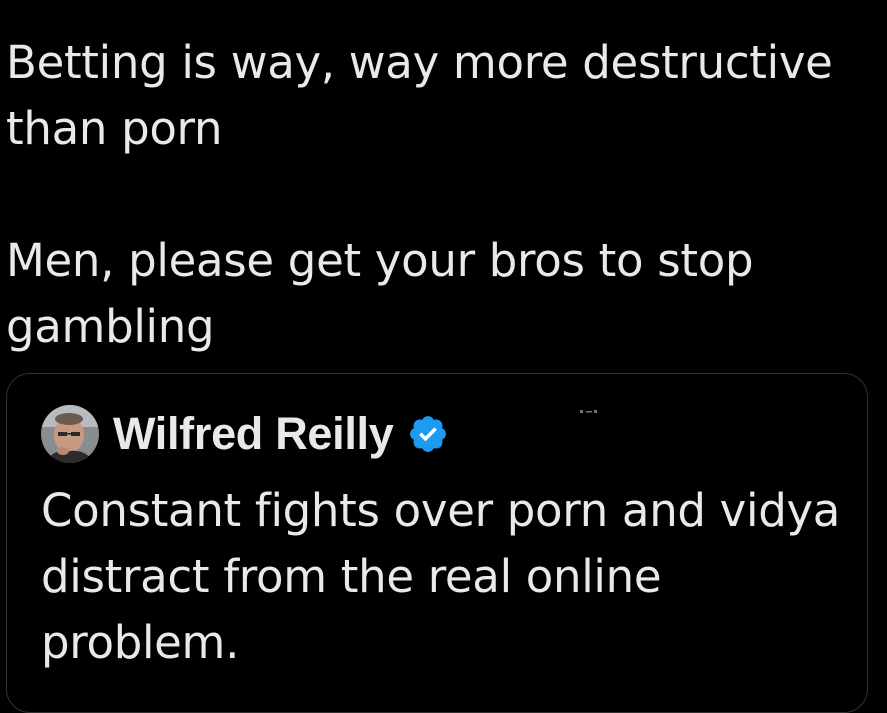 This screenshot has height=713, width=887. I want to click on verified-badge-icon, so click(428, 434).